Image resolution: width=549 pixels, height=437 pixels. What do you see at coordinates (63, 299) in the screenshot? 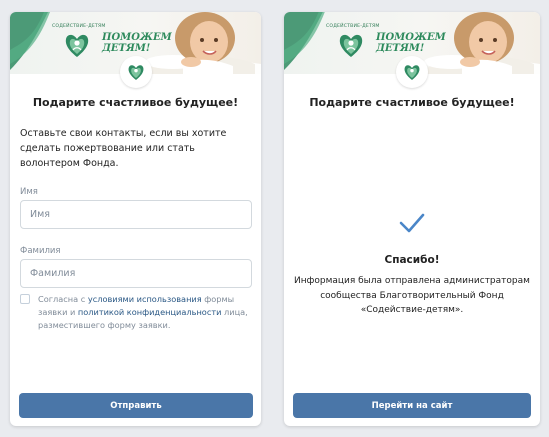
I see `consent-text-before: Согласна с` at bounding box center [63, 299].